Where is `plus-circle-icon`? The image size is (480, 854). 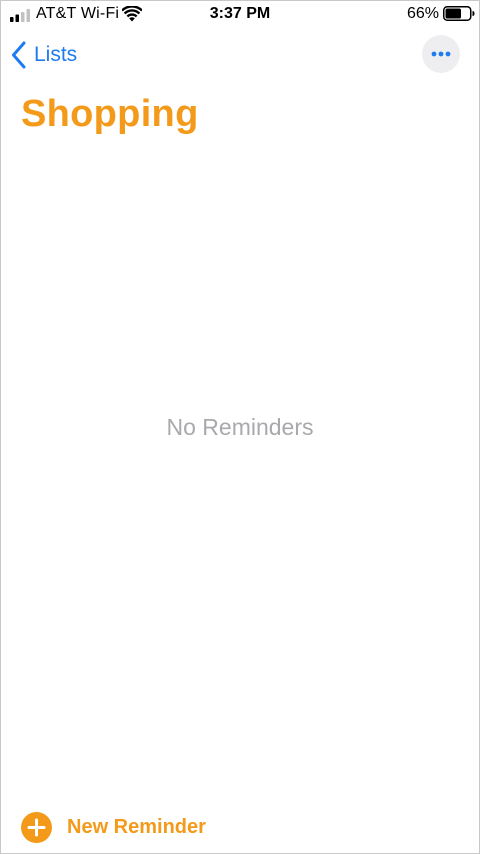
plus-circle-icon is located at coordinates (36, 827).